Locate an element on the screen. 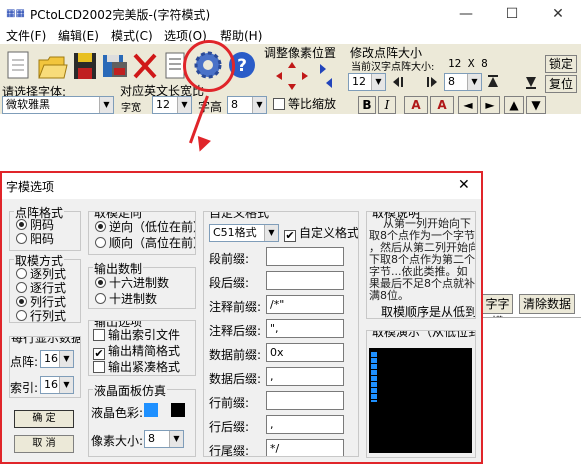  lcd-panel-group: 液晶面板仿真 液晶色彩: 像素大小: 8 ▼ is located at coordinates (142, 419).